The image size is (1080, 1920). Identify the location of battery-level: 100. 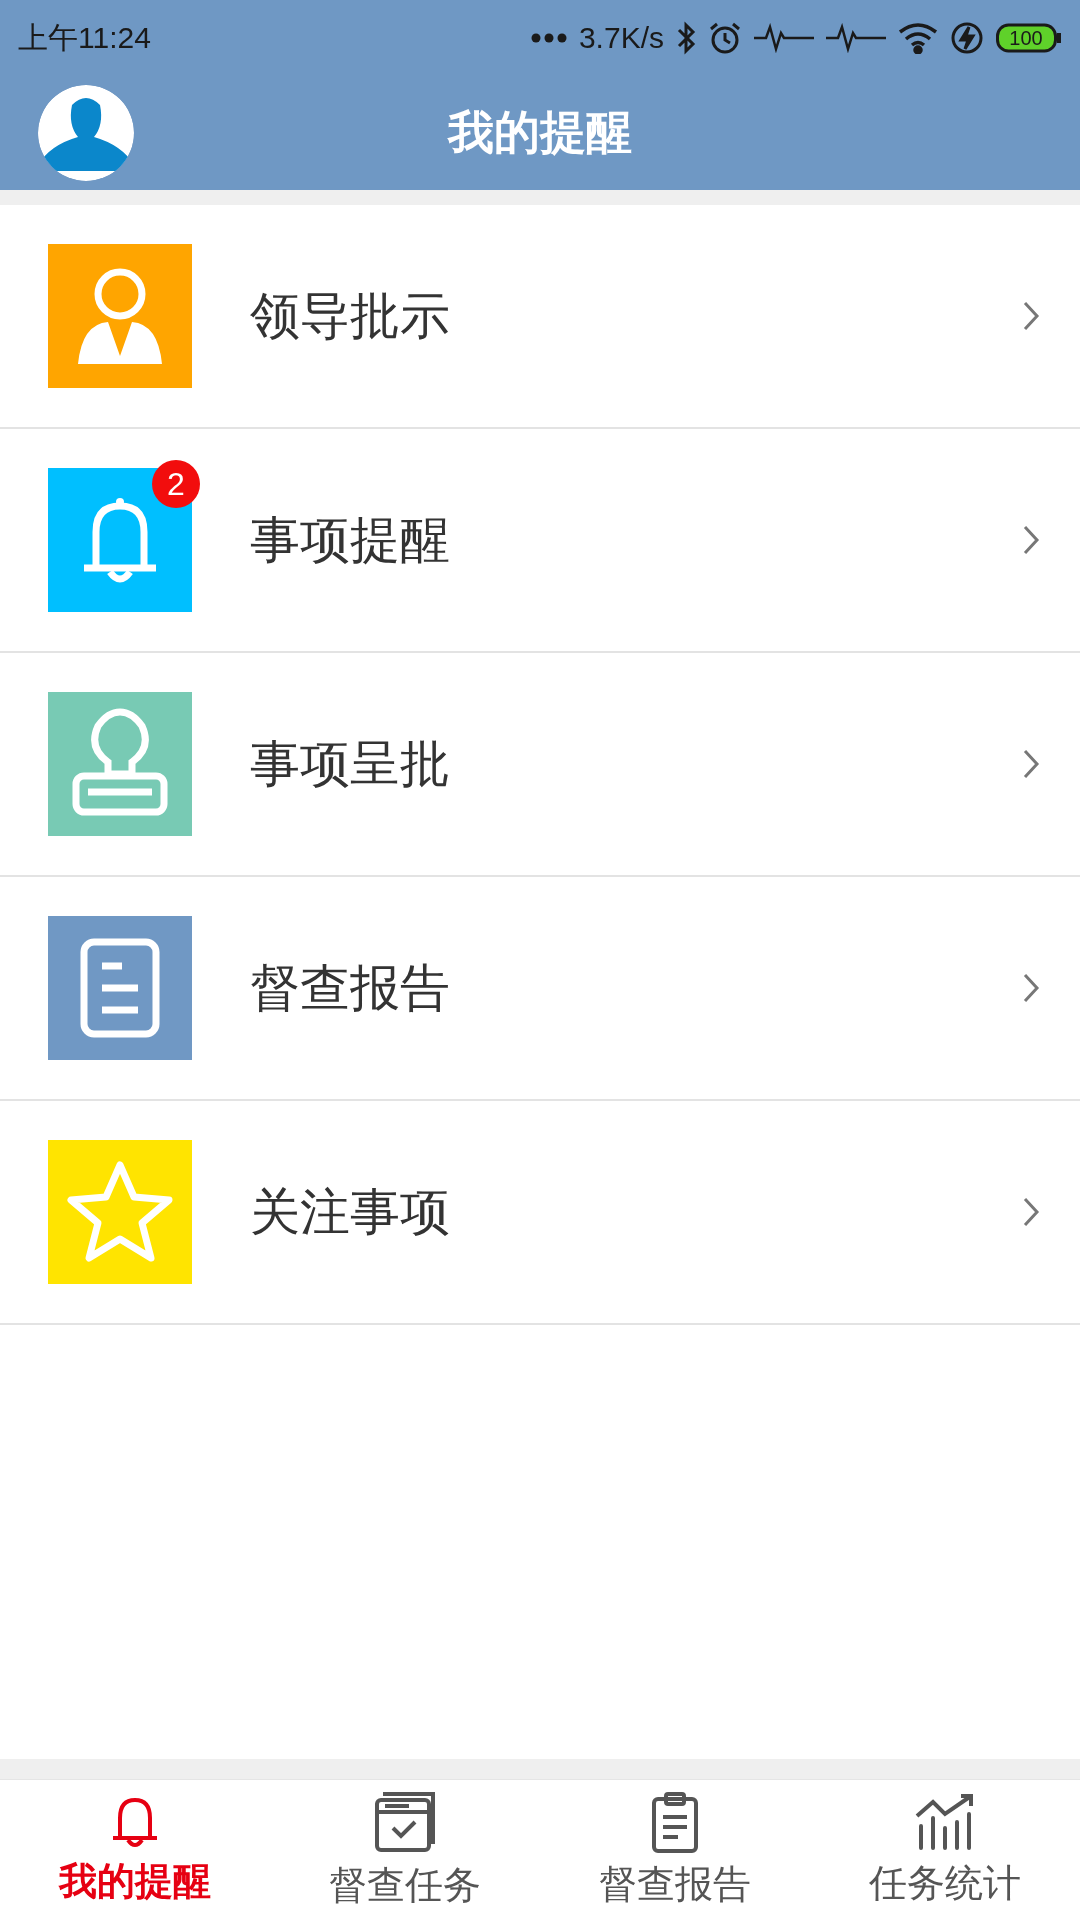
(1026, 38).